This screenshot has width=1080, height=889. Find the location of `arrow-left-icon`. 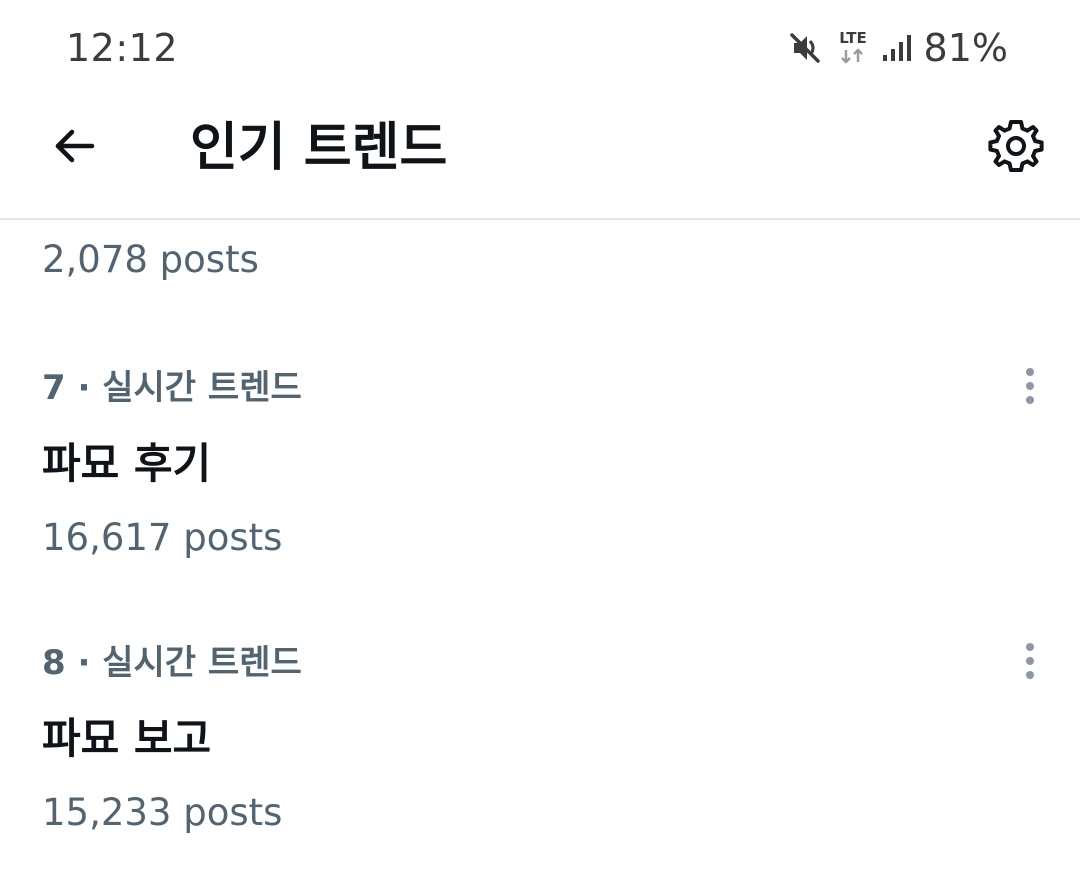

arrow-left-icon is located at coordinates (74, 148).